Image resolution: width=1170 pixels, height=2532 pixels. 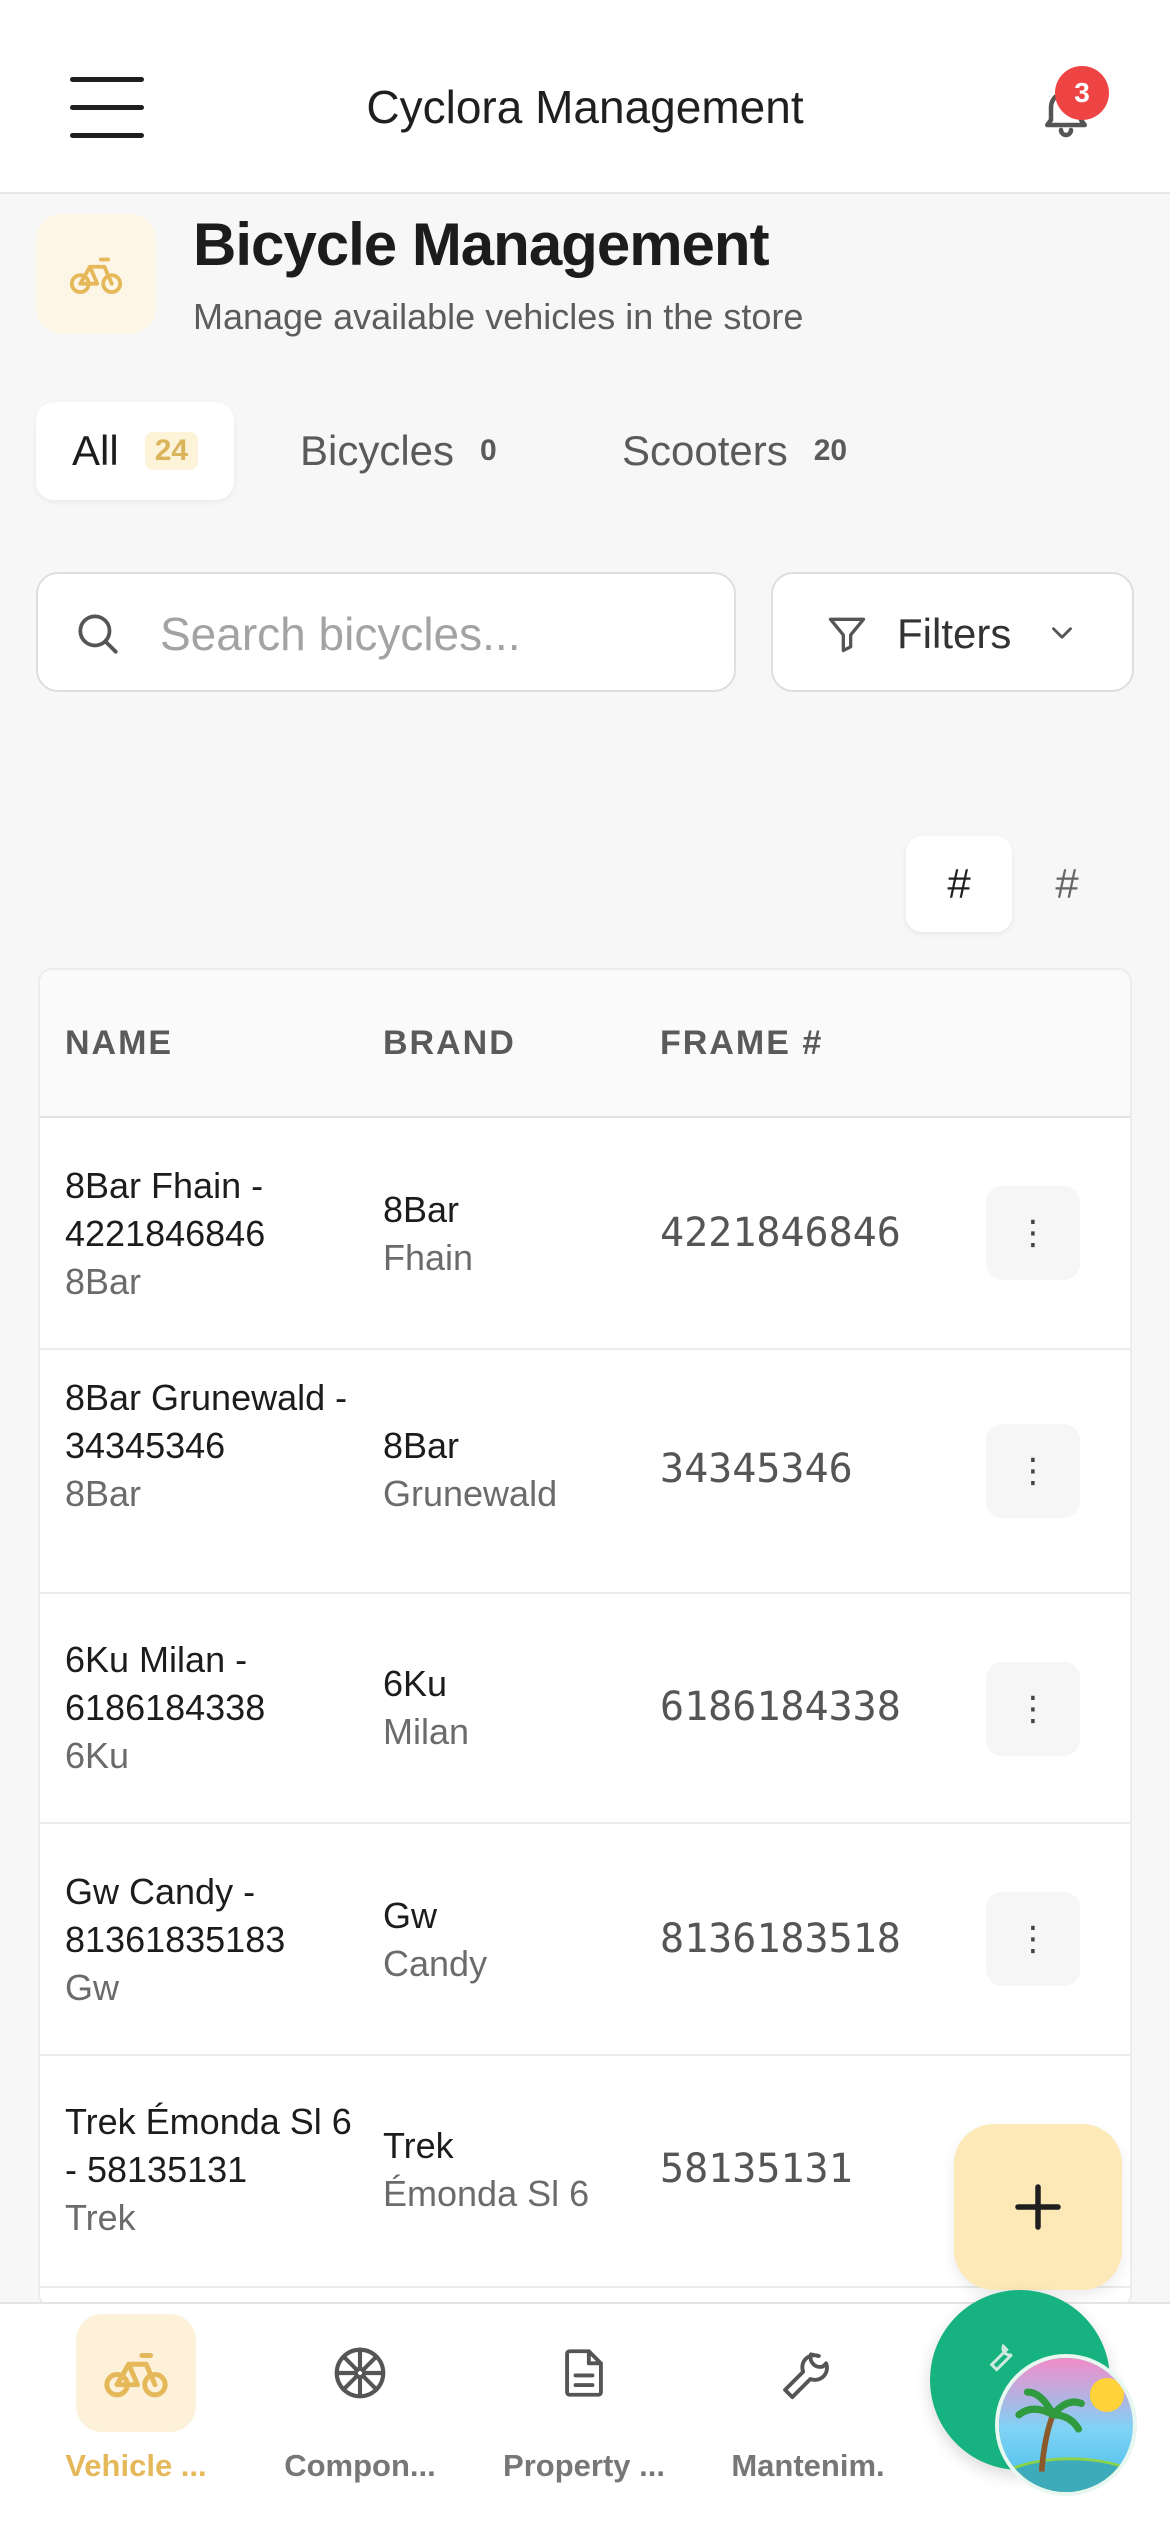 I want to click on vehicle-name-cell: 8Bar Grunewald - 34345346 8Bar, so click(x=215, y=1446).